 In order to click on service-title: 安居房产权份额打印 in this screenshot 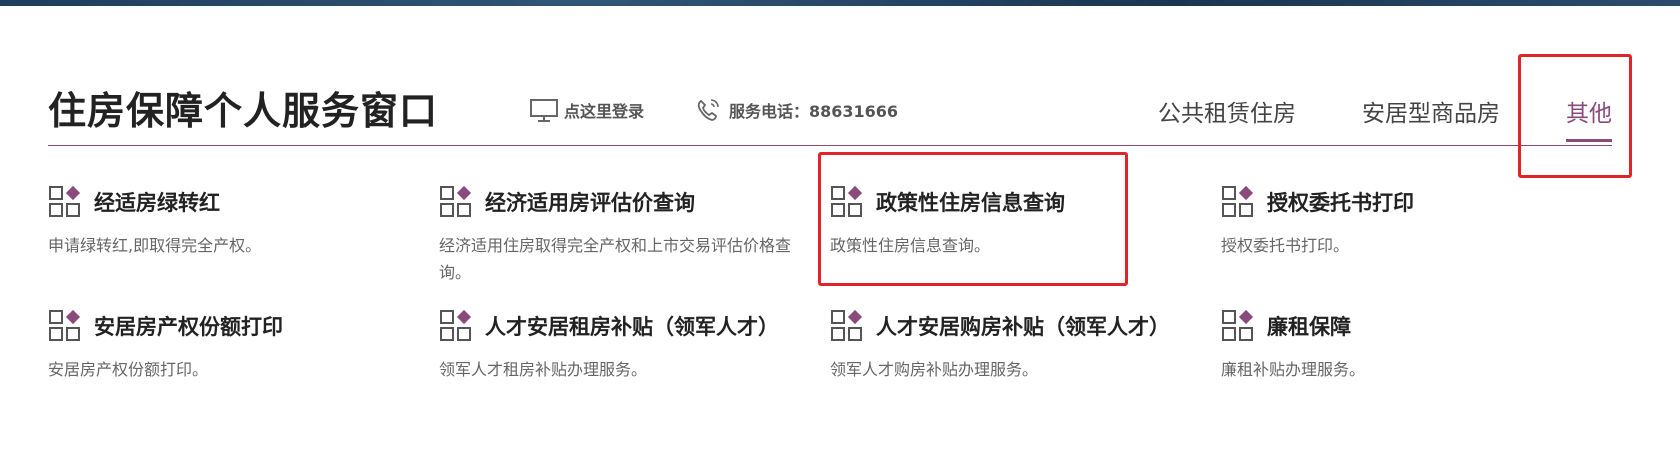, I will do `click(188, 327)`.